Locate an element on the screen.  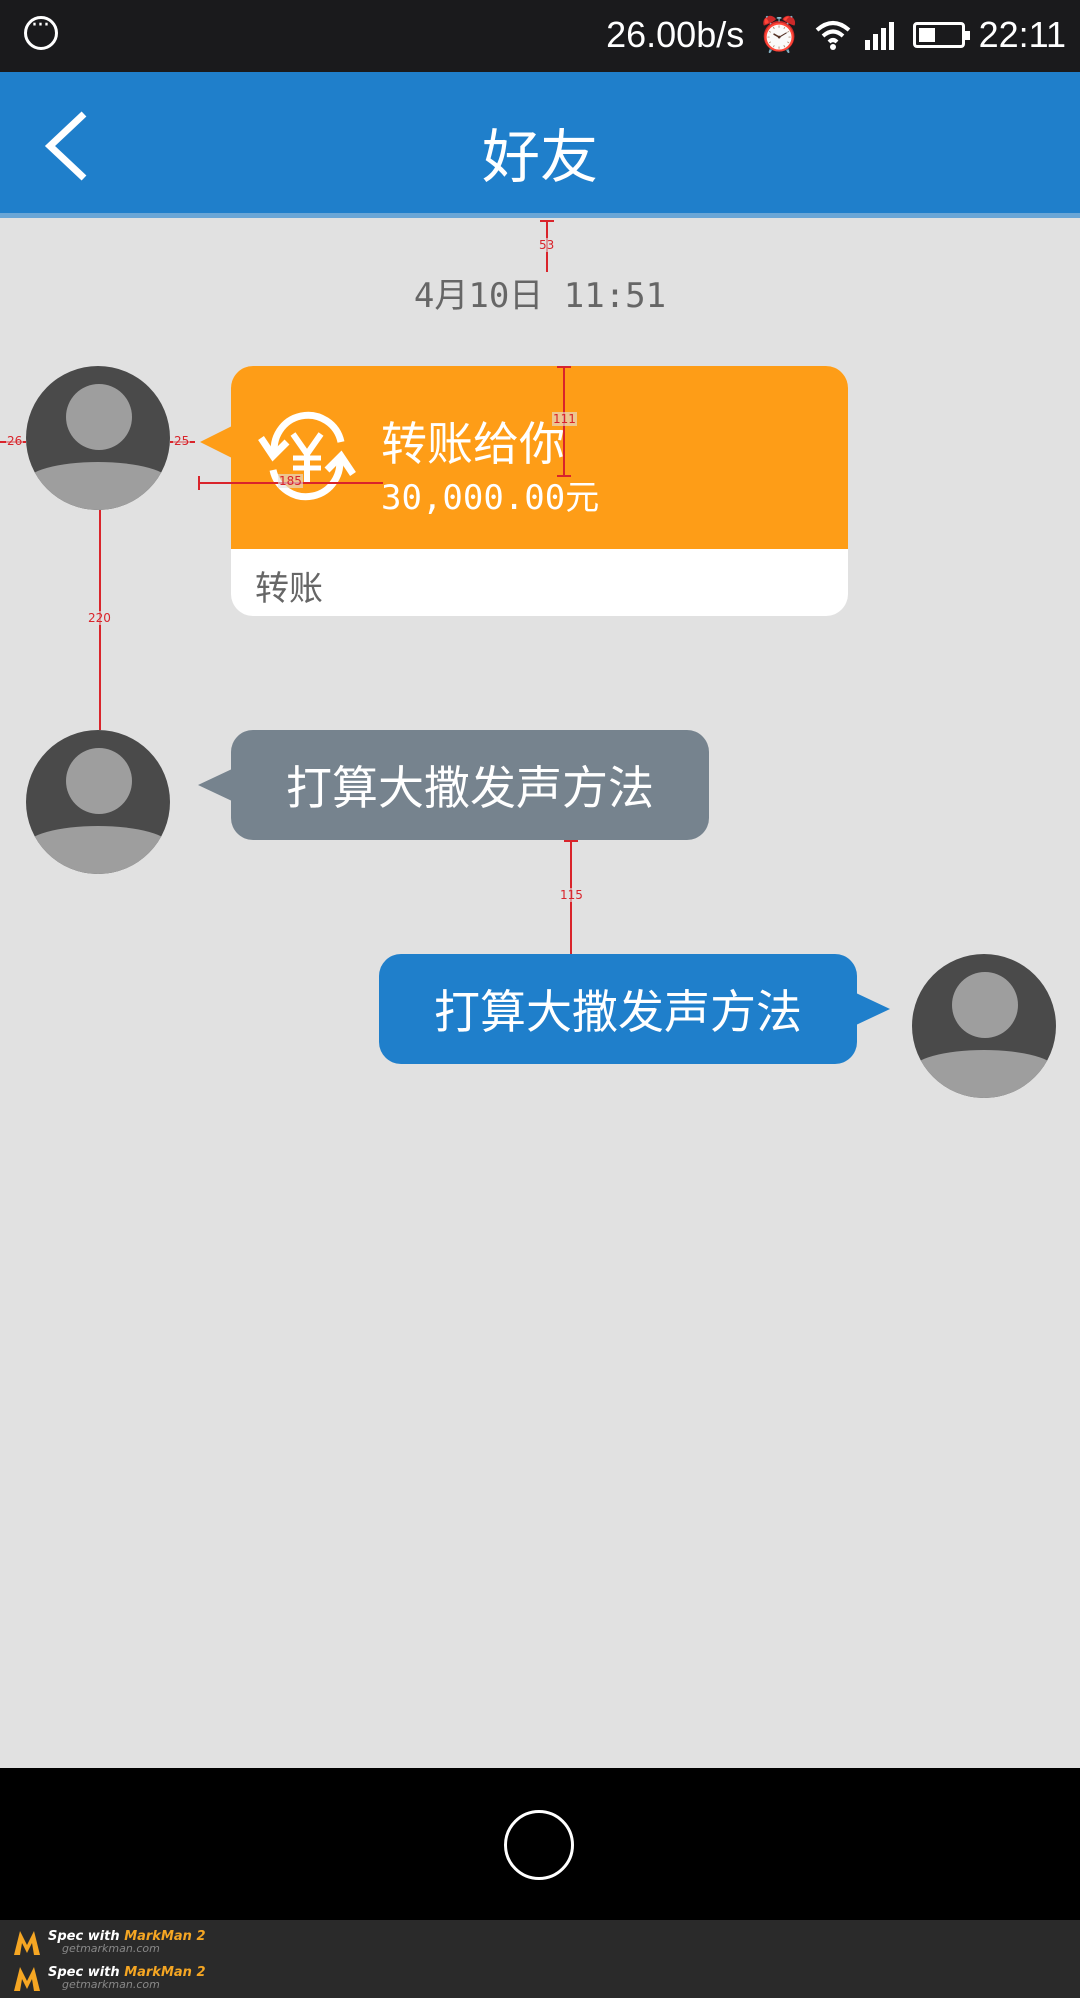
measure-label-25: 25 is located at coordinates (182, 441).